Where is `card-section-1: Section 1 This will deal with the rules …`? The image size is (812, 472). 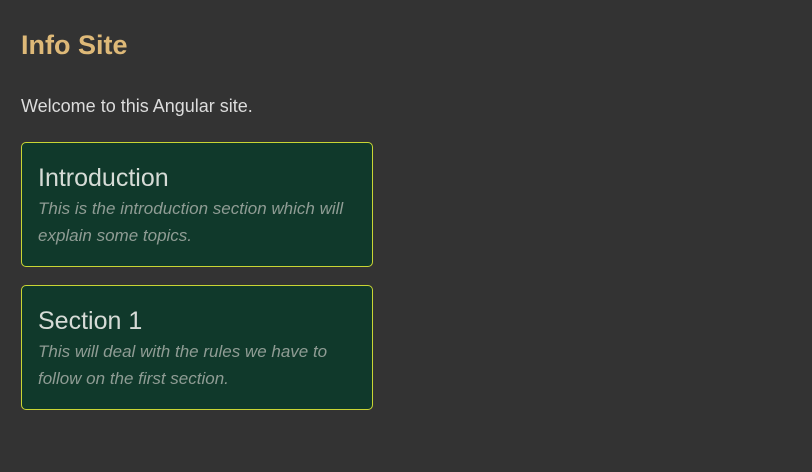 card-section-1: Section 1 This will deal with the rules … is located at coordinates (197, 347).